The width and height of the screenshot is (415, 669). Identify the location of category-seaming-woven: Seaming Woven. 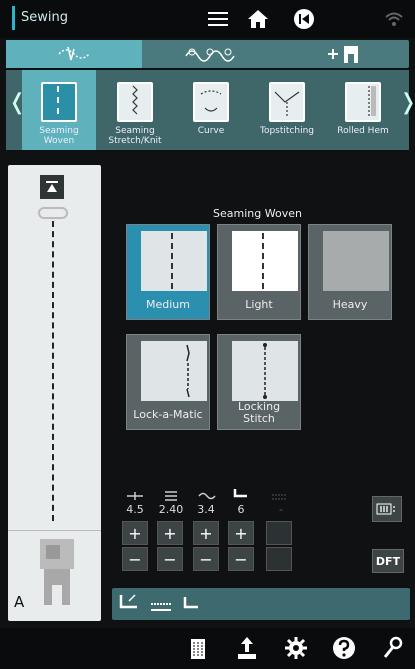
(59, 110).